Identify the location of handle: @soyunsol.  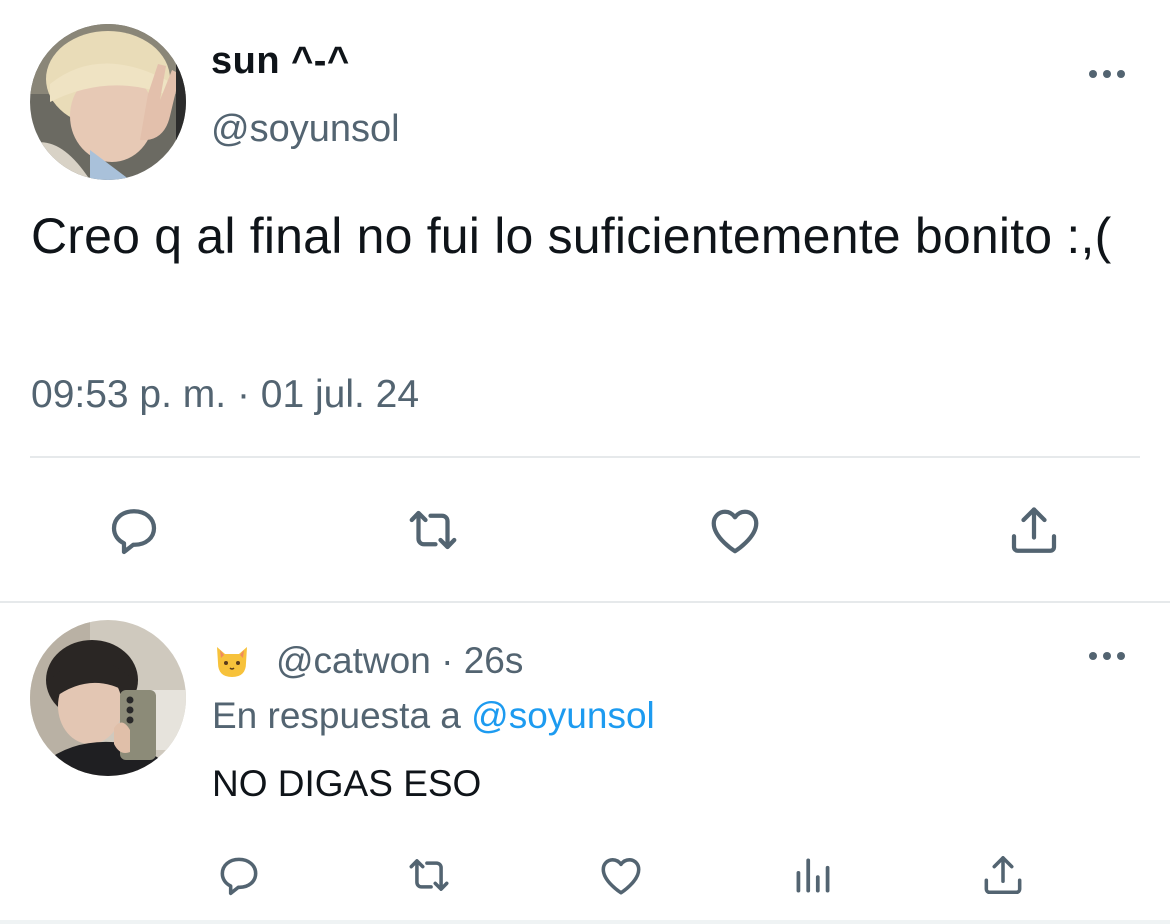
(305, 129).